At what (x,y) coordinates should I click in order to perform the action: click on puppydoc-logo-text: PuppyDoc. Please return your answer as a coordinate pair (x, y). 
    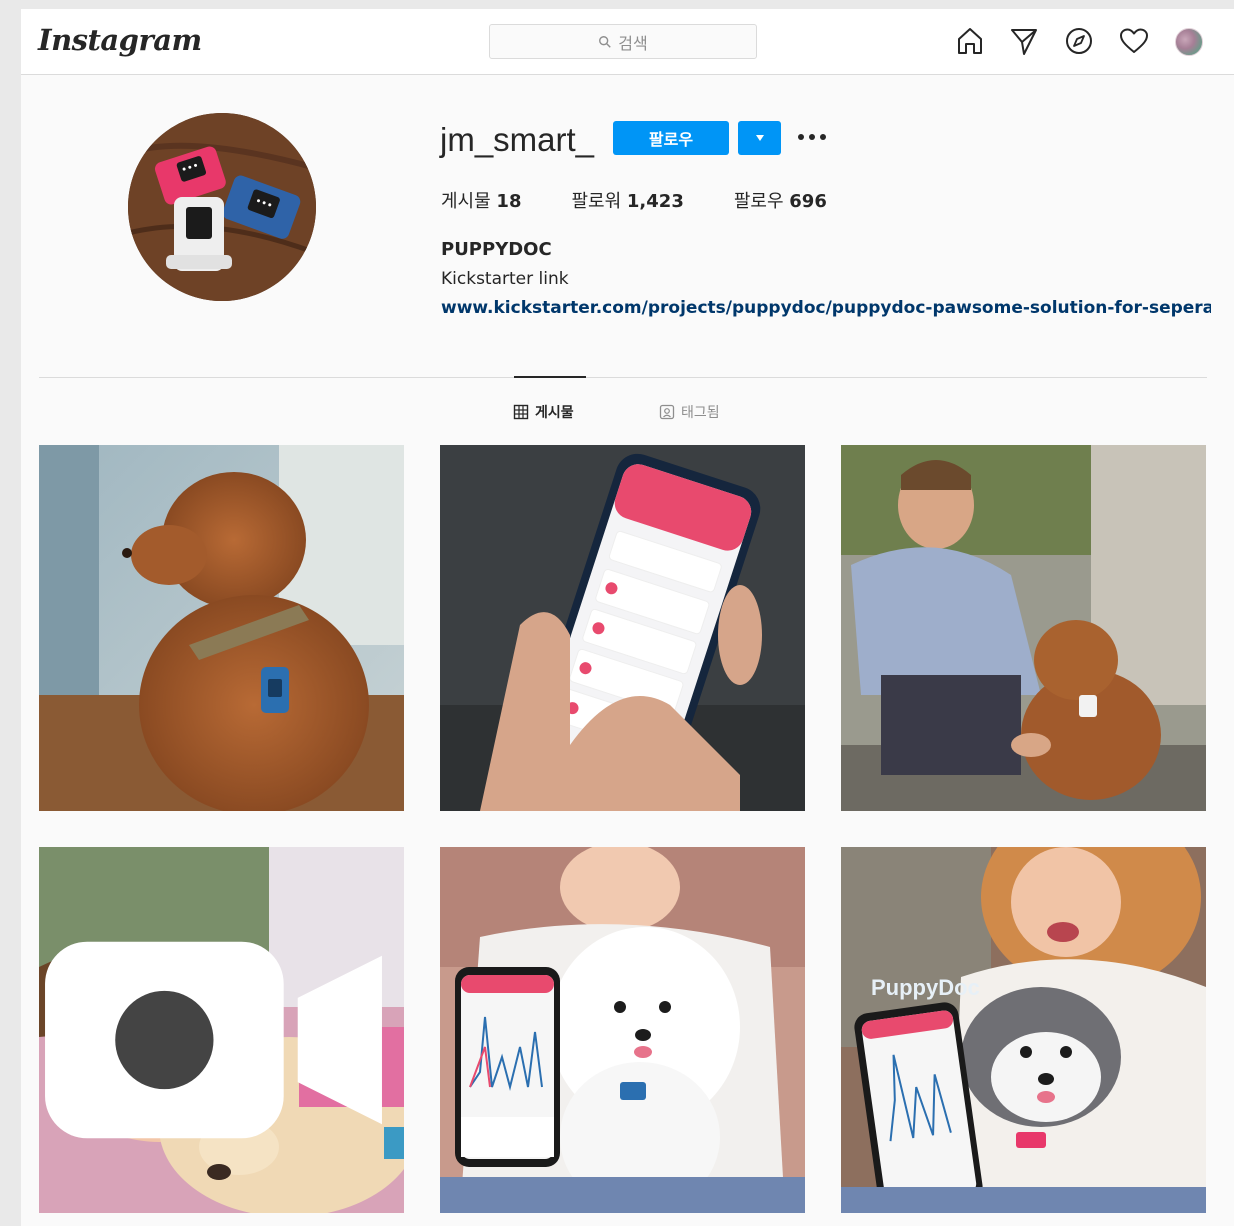
    Looking at the image, I should click on (925, 987).